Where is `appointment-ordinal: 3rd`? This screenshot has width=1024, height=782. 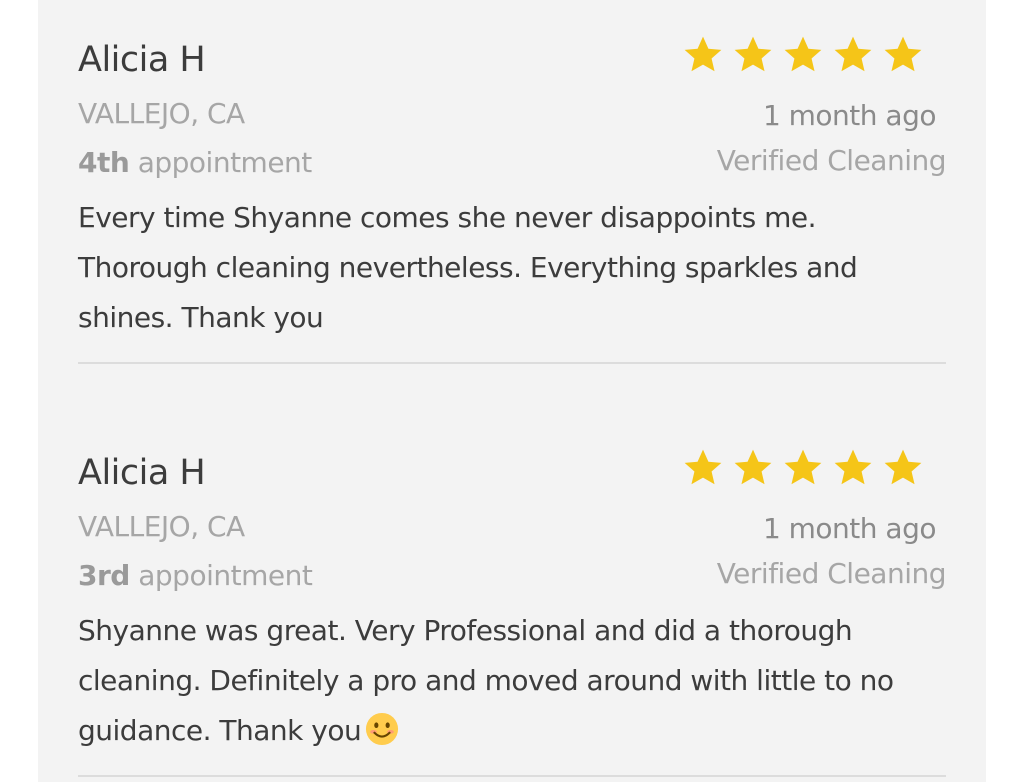
appointment-ordinal: 3rd is located at coordinates (104, 575).